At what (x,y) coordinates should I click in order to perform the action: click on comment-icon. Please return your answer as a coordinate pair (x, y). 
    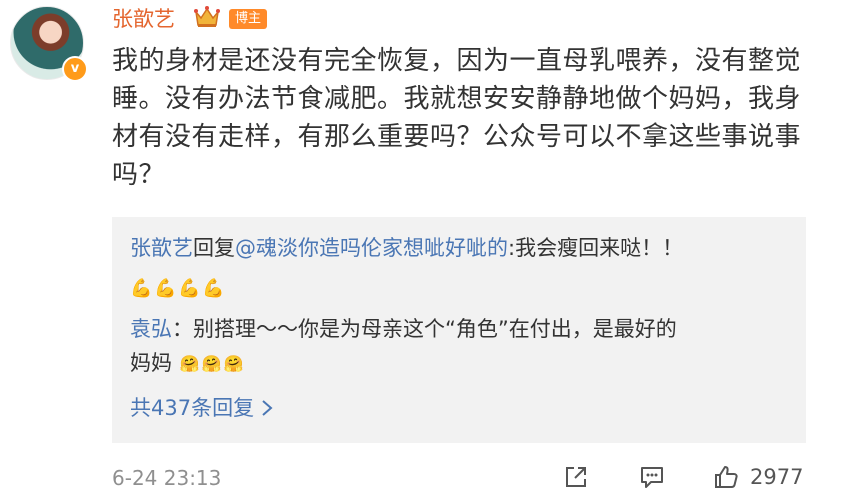
    Looking at the image, I should click on (652, 477).